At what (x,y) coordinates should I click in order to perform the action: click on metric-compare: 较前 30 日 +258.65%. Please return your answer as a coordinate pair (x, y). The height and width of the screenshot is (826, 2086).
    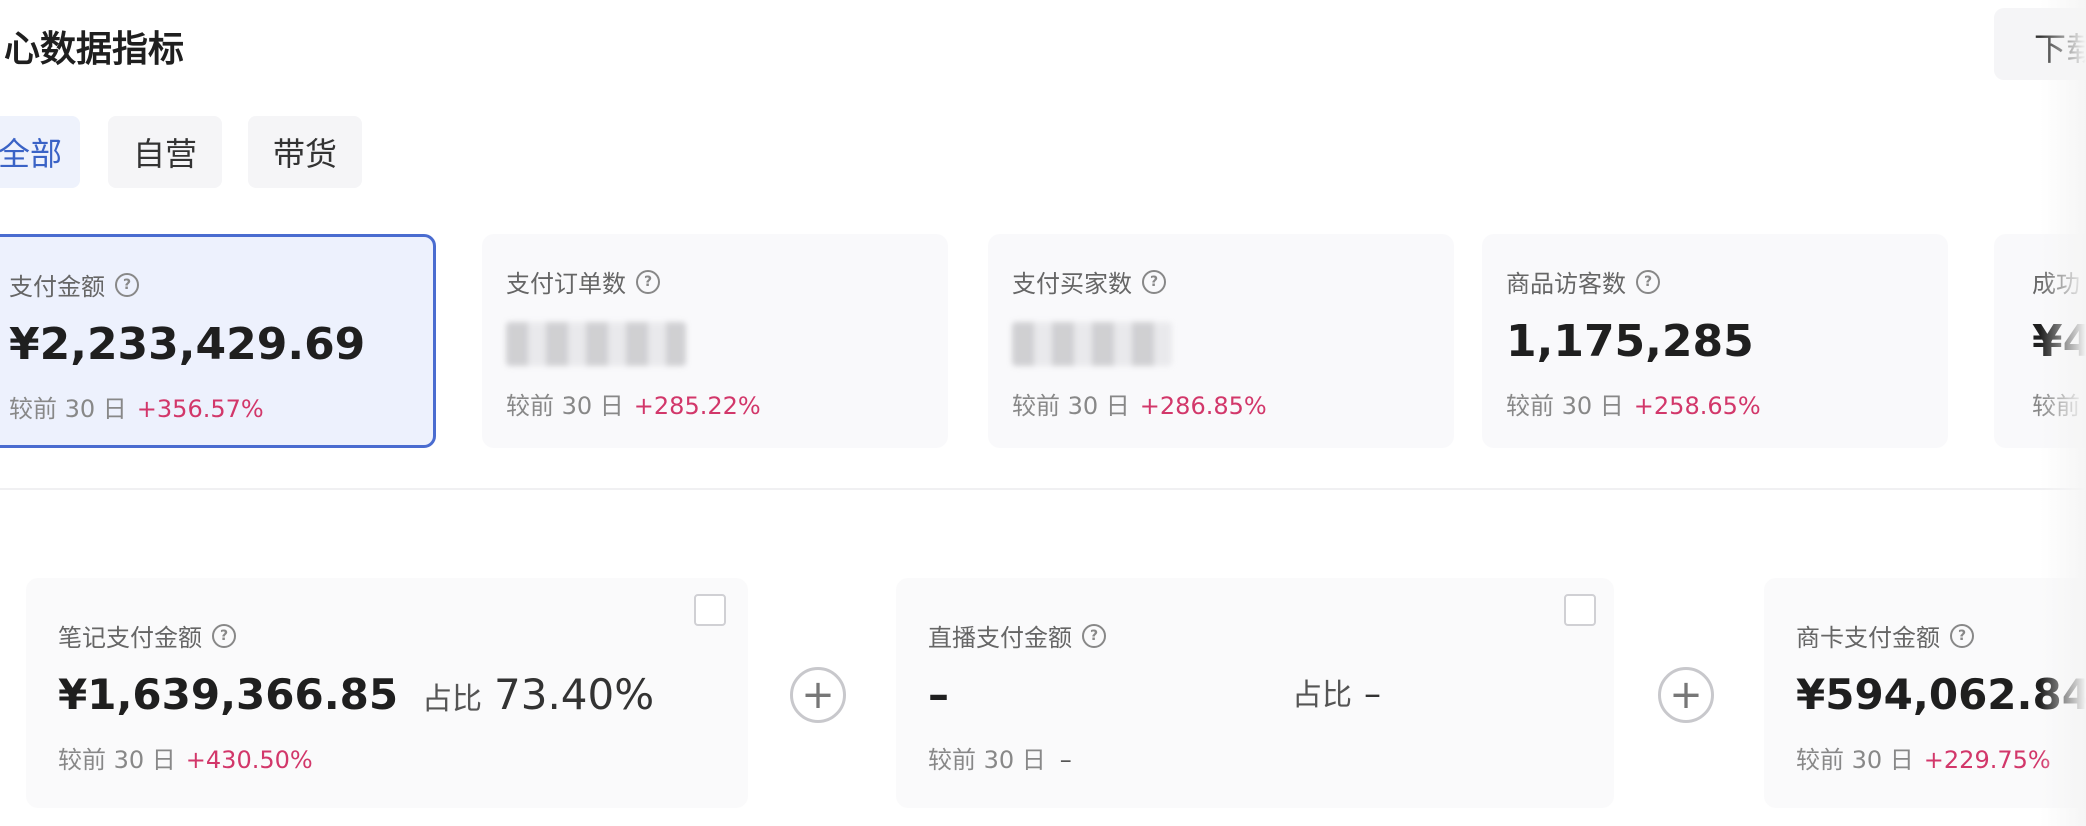
    Looking at the image, I should click on (1633, 403).